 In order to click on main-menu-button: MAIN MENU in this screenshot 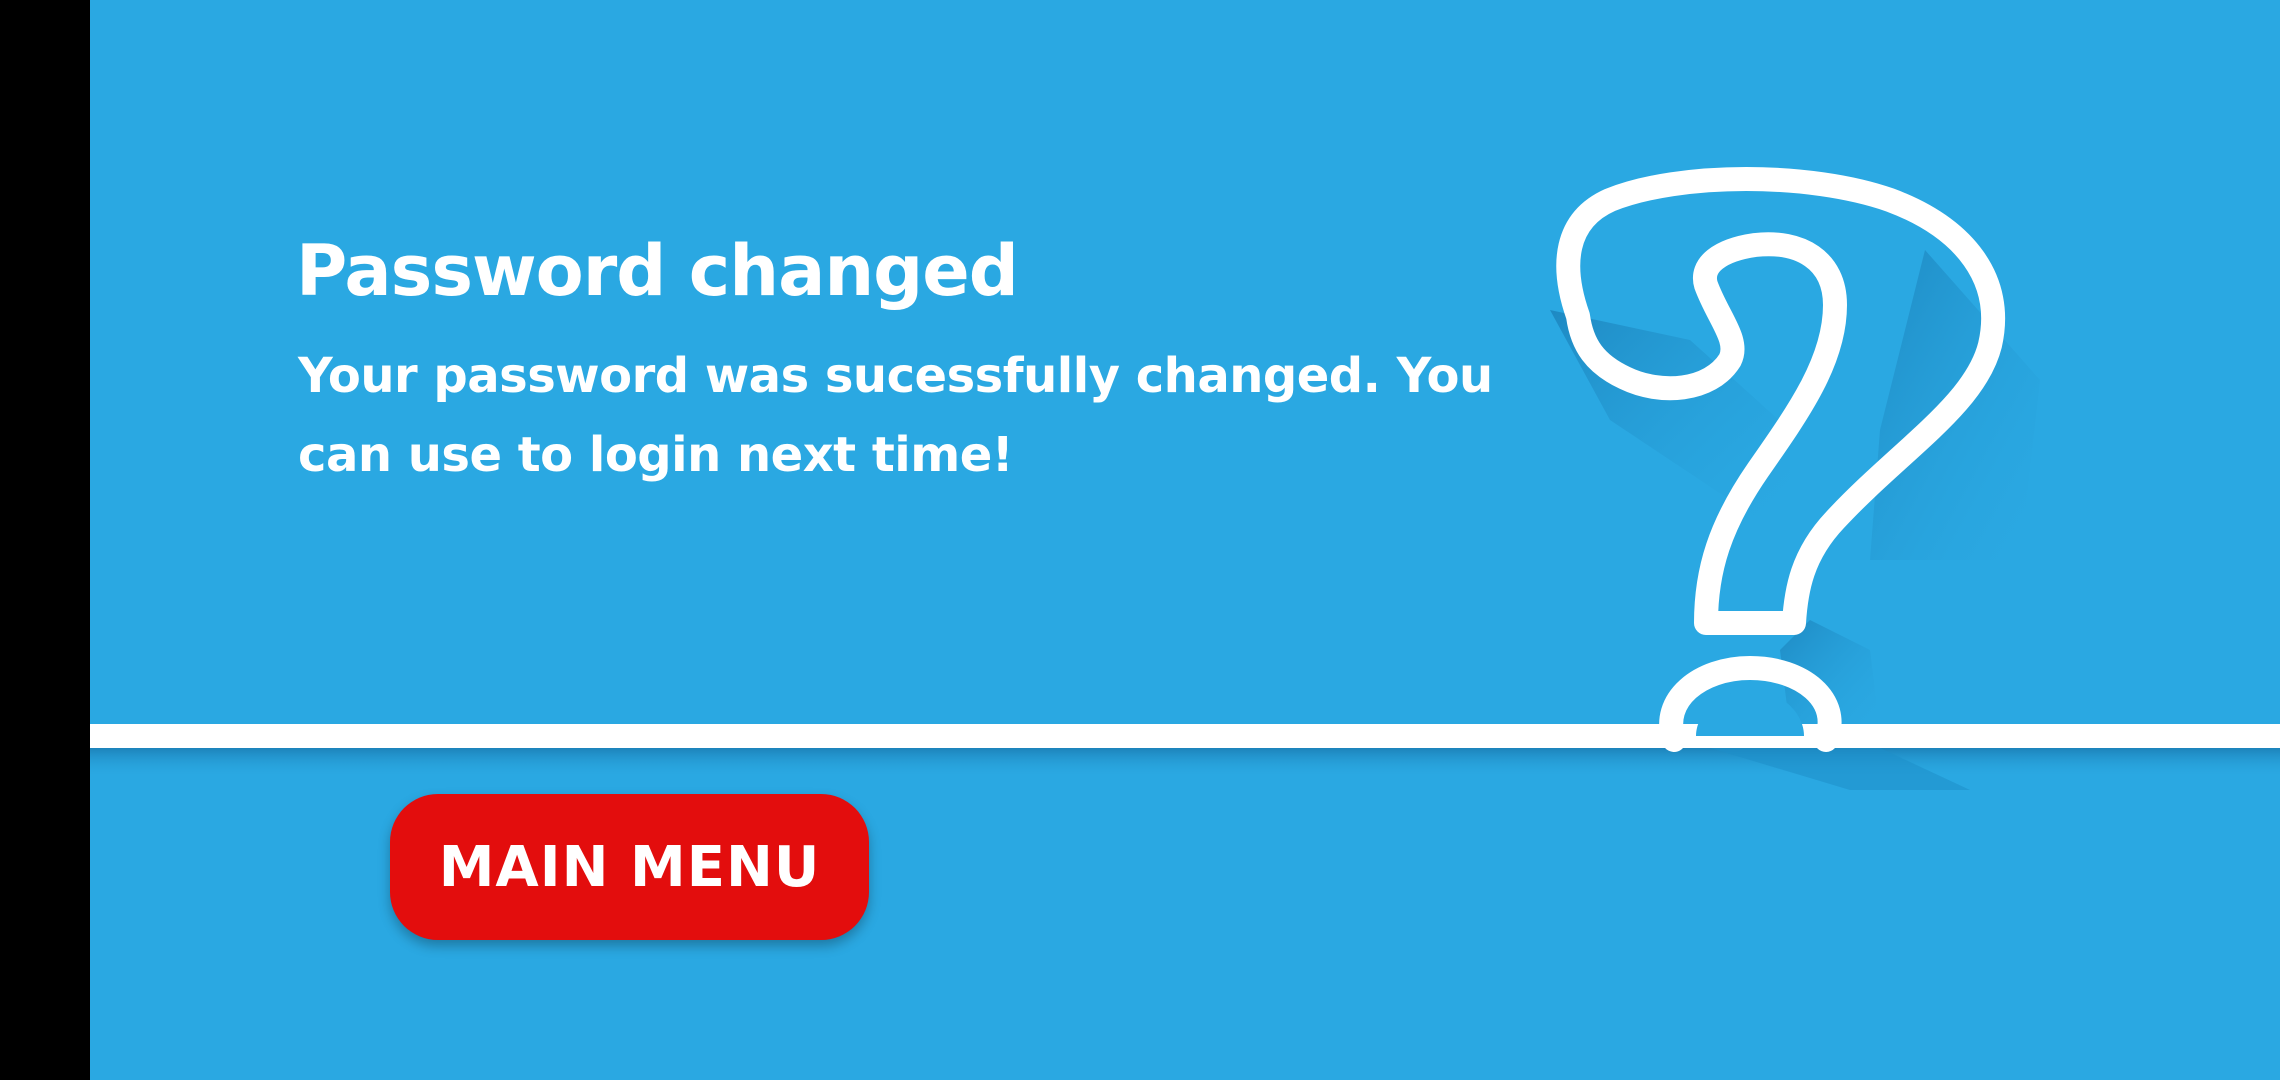, I will do `click(629, 867)`.